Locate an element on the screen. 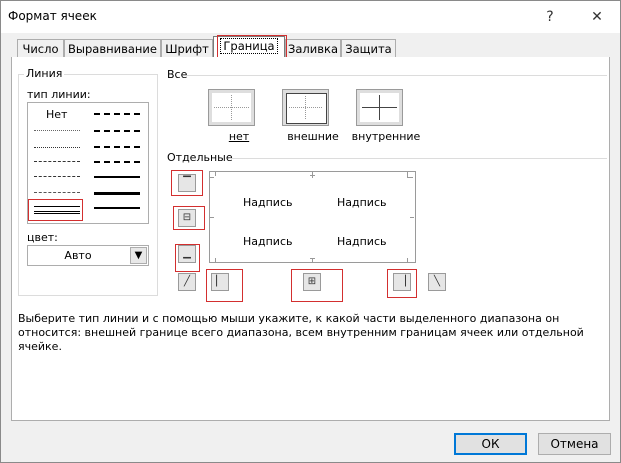 This screenshot has width=621, height=463. preset-outline-label: внешние is located at coordinates (313, 136).